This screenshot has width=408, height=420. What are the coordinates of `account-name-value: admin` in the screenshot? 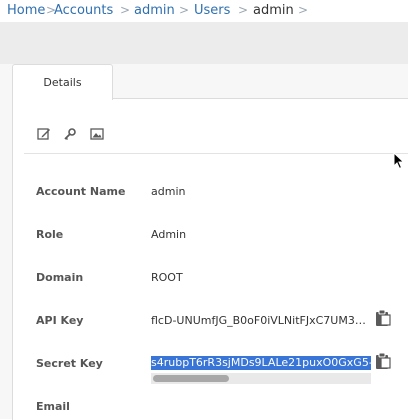 It's located at (168, 191).